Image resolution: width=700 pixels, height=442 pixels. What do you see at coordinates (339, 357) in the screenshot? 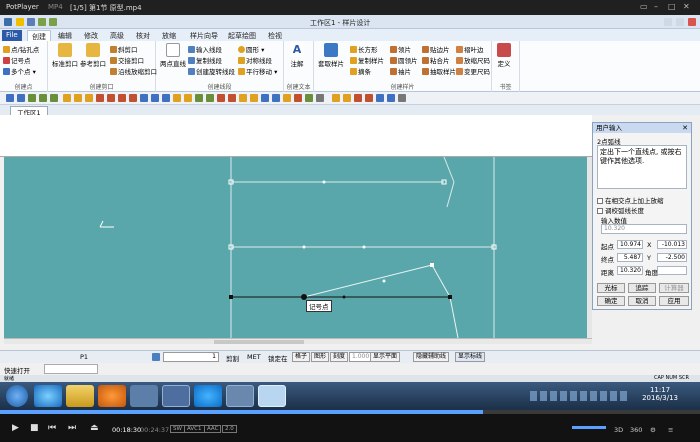
I see `scale-mark-button: 刻度` at bounding box center [339, 357].